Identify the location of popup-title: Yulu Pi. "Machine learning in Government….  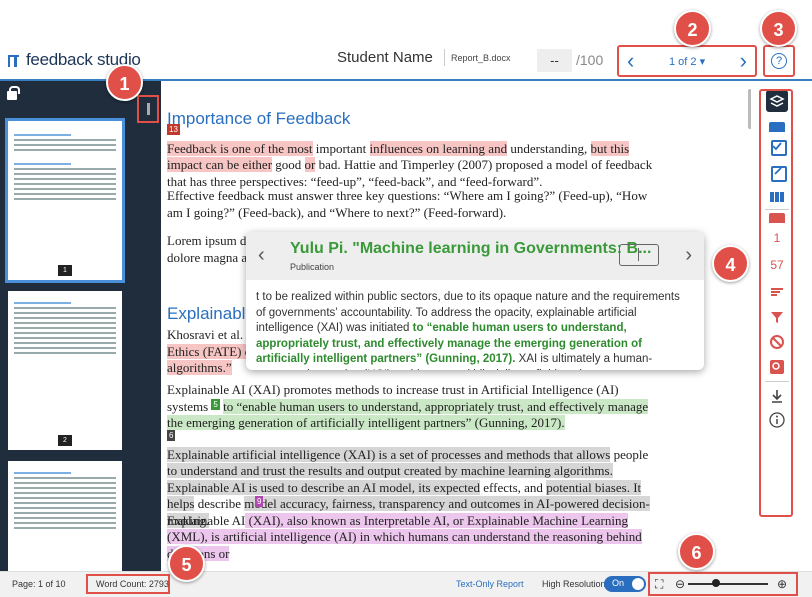
(470, 249).